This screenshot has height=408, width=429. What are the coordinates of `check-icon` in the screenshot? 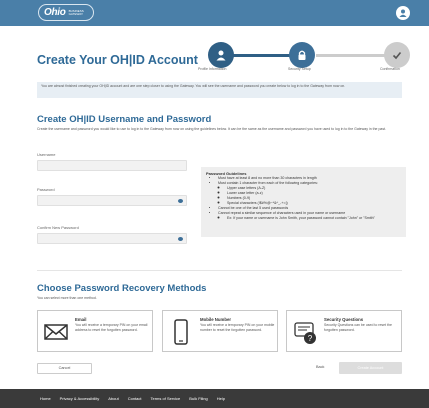 It's located at (397, 55).